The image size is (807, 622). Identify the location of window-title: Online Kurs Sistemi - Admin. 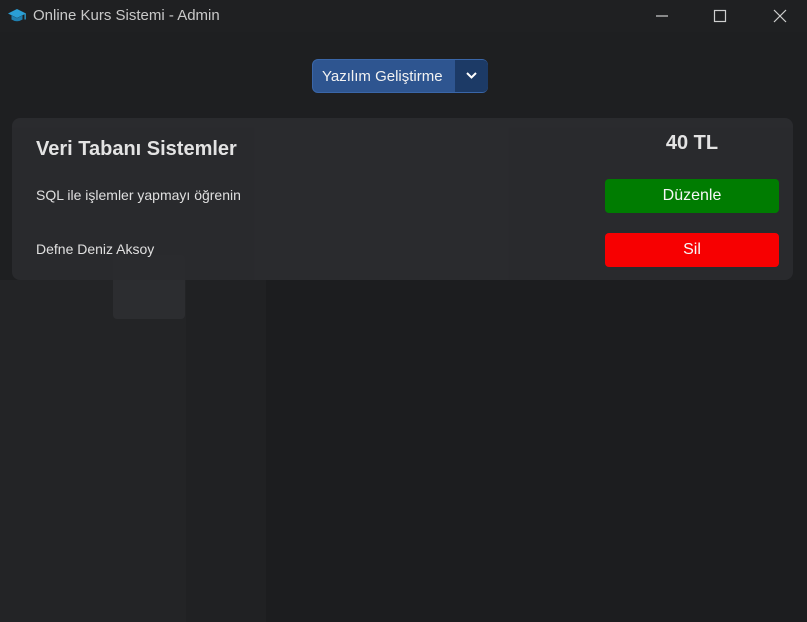
(126, 15).